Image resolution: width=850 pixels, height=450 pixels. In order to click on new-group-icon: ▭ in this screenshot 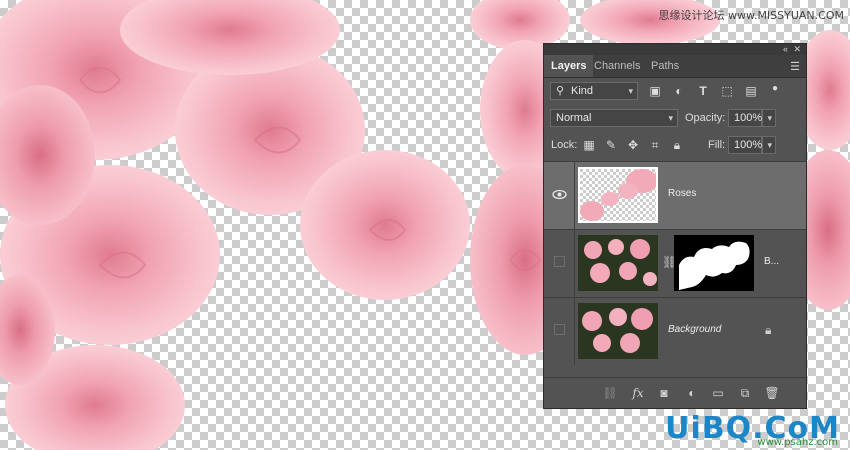, I will do `click(718, 393)`.